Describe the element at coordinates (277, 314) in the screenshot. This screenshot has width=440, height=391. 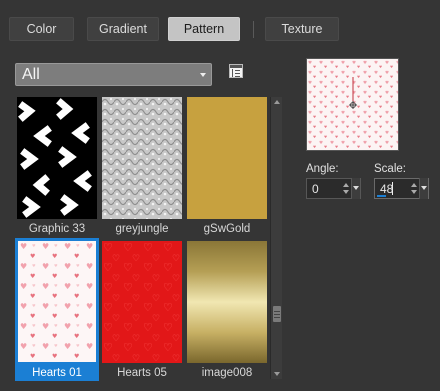
I see `scrollbar-thumb` at that location.